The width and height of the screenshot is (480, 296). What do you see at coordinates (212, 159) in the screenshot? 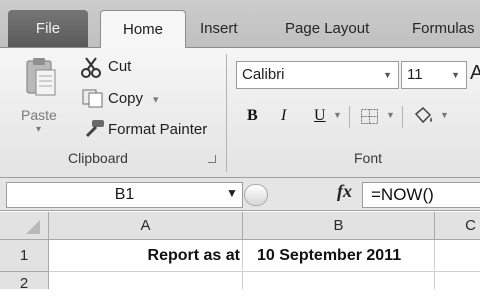
I see `clipboard-dialog-launcher` at bounding box center [212, 159].